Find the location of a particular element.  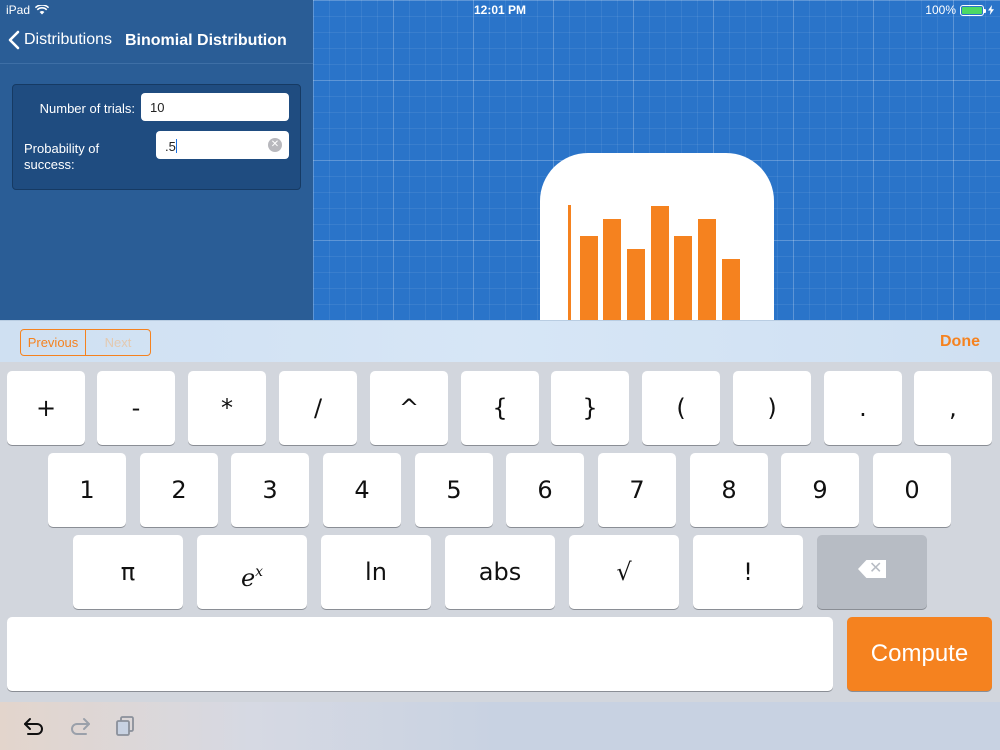

undo-icon is located at coordinates (34, 726).